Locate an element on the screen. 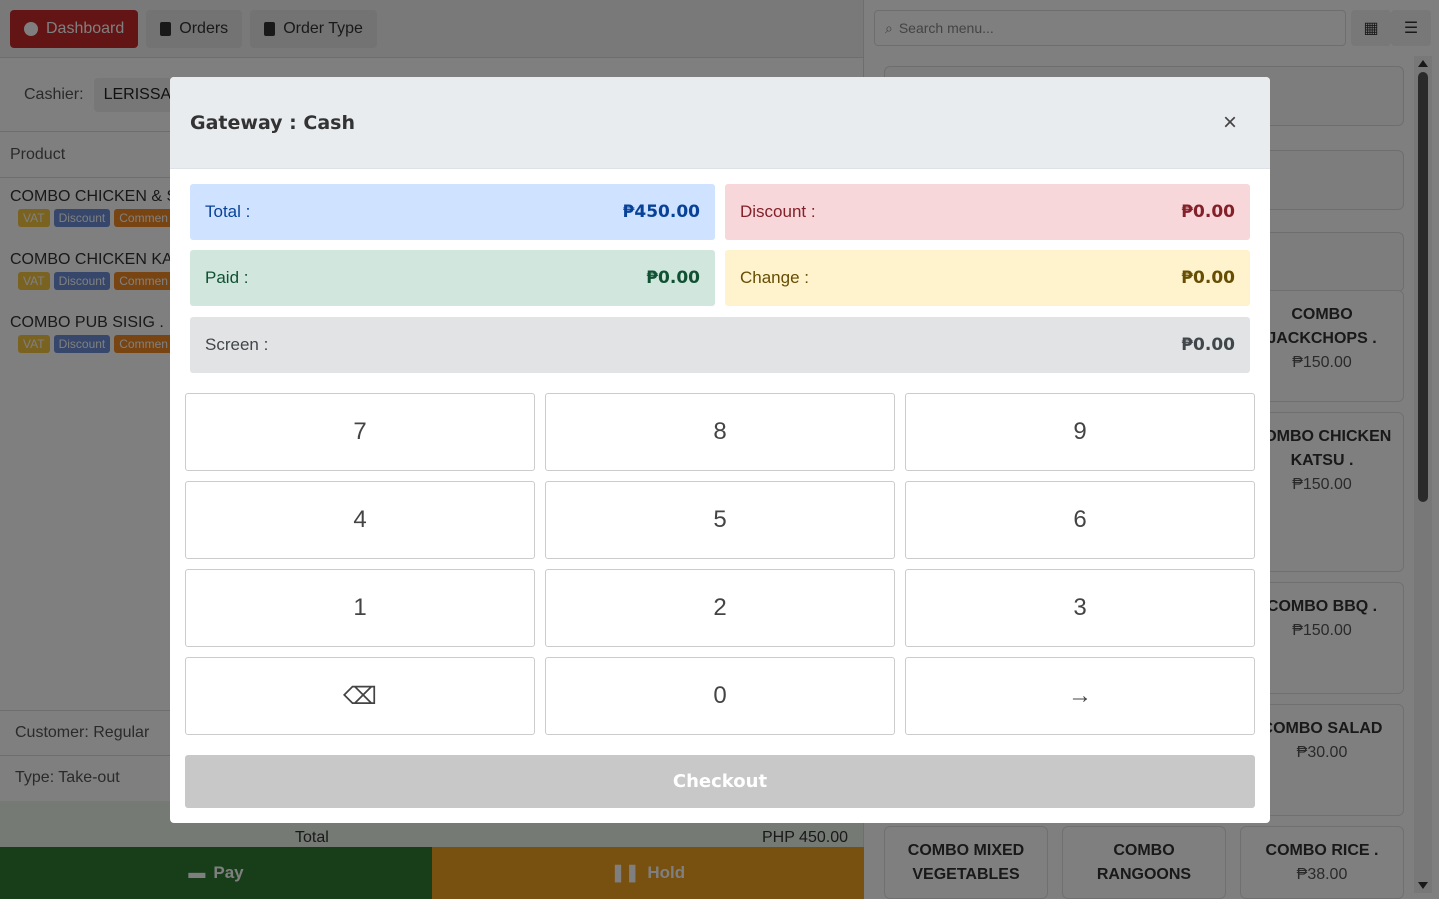 The height and width of the screenshot is (899, 1439). key-8: 8 is located at coordinates (720, 432).